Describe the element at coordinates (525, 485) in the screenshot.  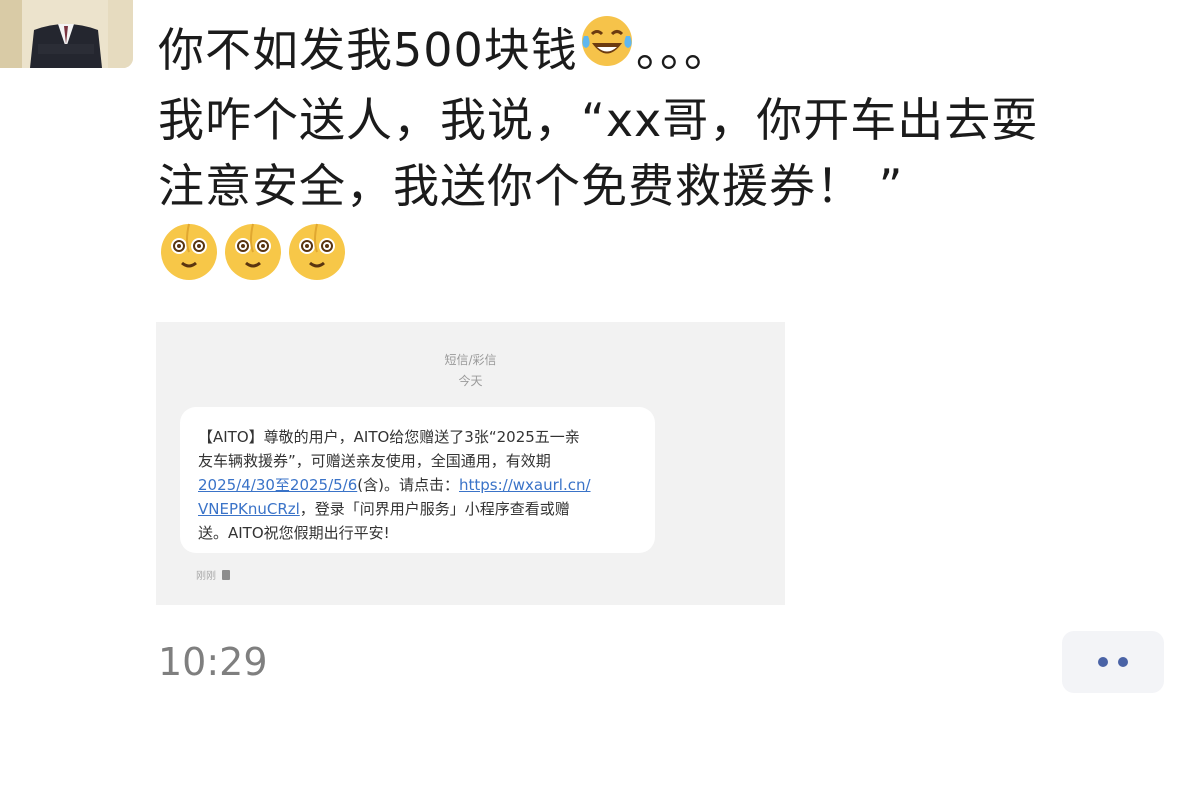
I see `sms-url-link: https://wxaurl.cn/` at that location.